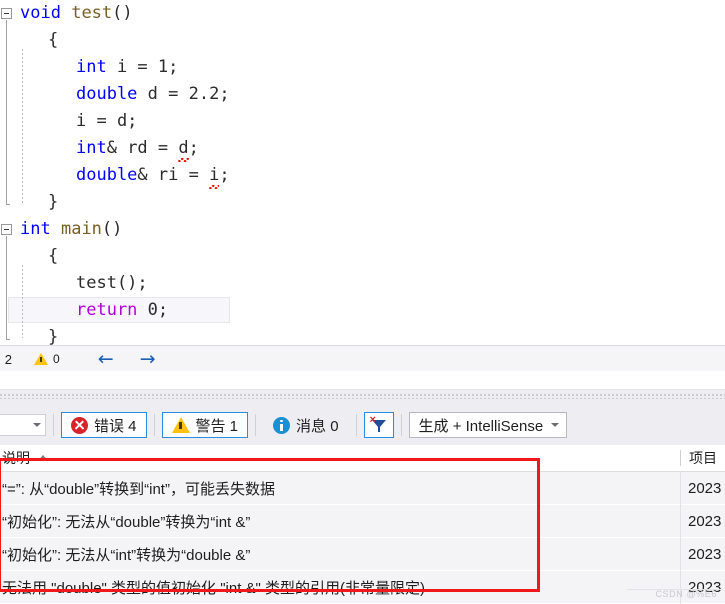 The height and width of the screenshot is (604, 725). I want to click on table-row: “=”: 从“double”转换到“int”，可能丢失数据 2023, so click(362, 488).